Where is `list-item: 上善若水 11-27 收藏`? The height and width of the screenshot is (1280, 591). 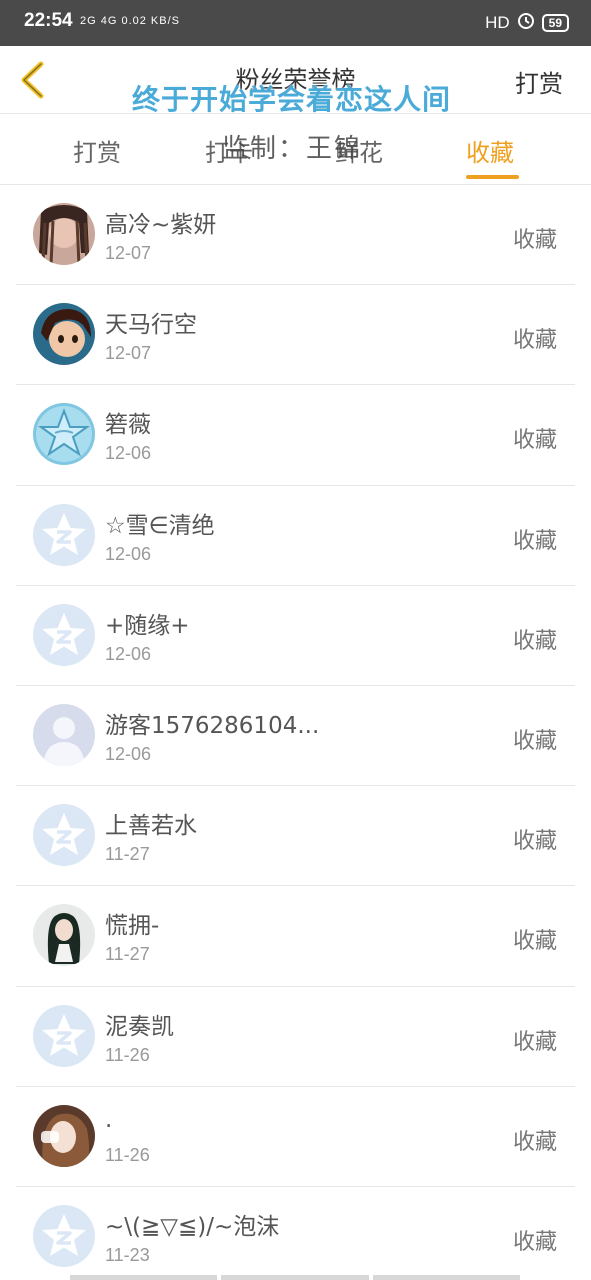
list-item: 上善若水 11-27 收藏 is located at coordinates (295, 836).